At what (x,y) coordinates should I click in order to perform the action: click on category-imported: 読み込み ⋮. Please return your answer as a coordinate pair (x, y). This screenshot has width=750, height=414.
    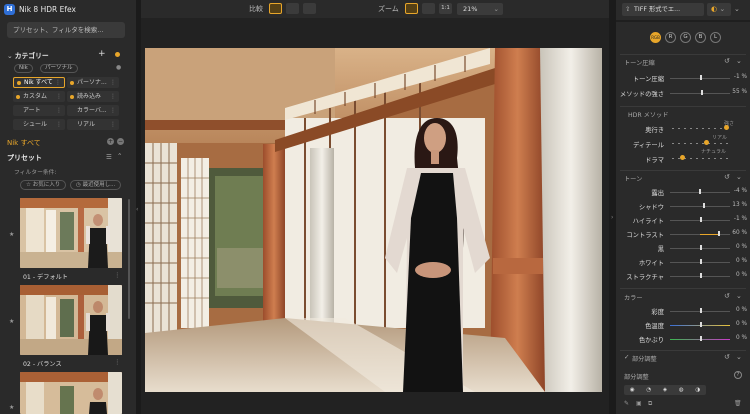
    Looking at the image, I should click on (93, 96).